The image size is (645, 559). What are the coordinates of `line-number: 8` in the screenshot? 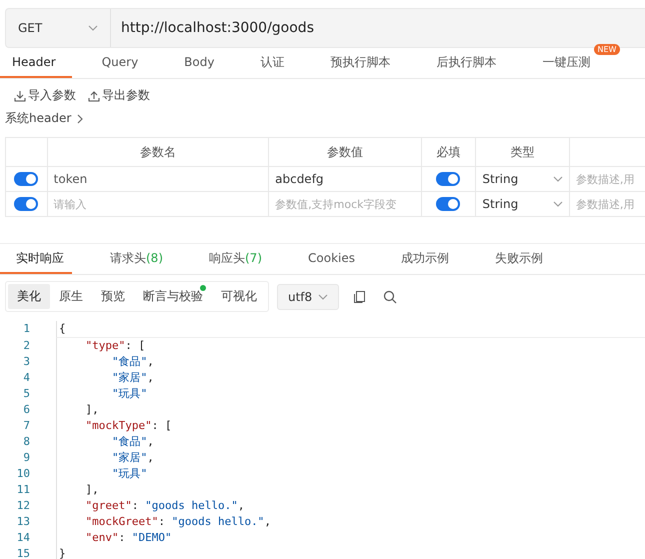 It's located at (26, 442).